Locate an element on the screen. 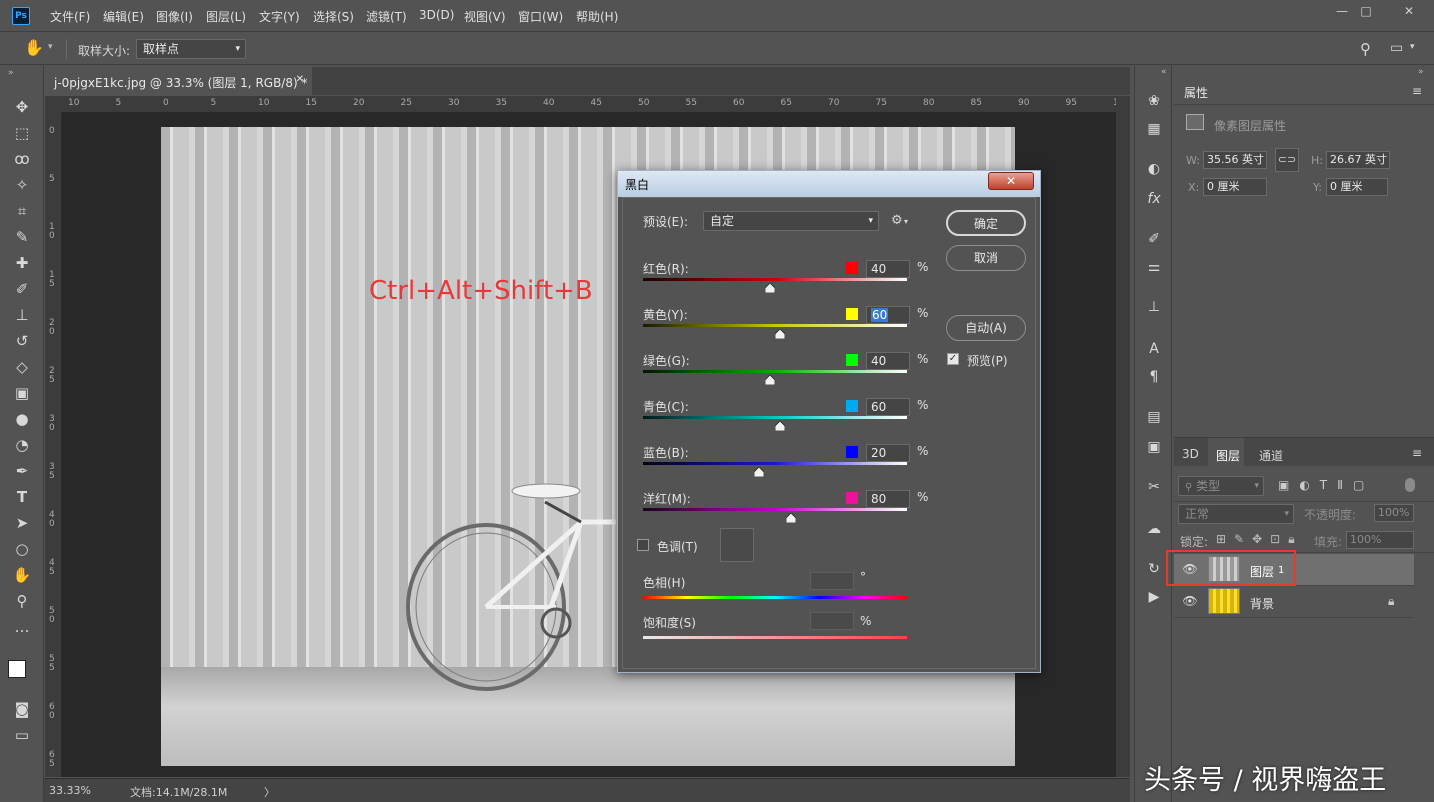 The width and height of the screenshot is (1434, 802). gradient-tool-icon: ▣ is located at coordinates (22, 393).